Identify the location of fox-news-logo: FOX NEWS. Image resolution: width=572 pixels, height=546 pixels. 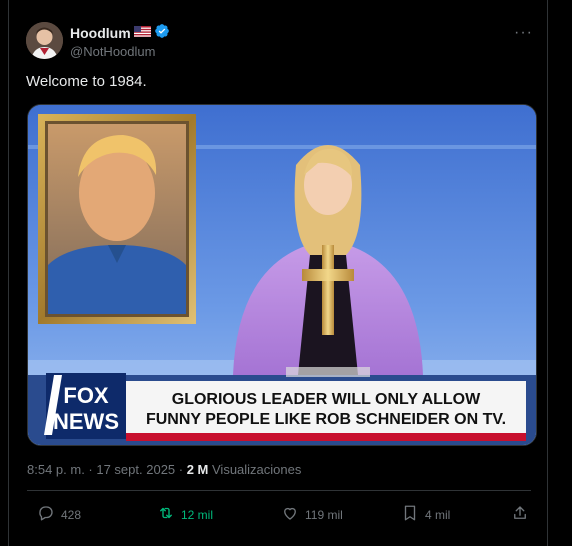
(85, 406).